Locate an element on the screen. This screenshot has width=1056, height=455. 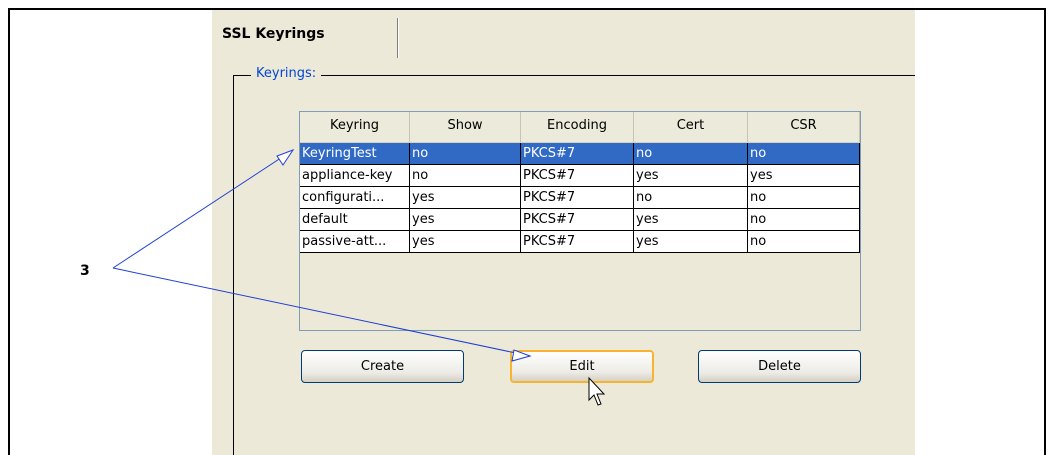
arrowhead-keyring is located at coordinates (285, 157).